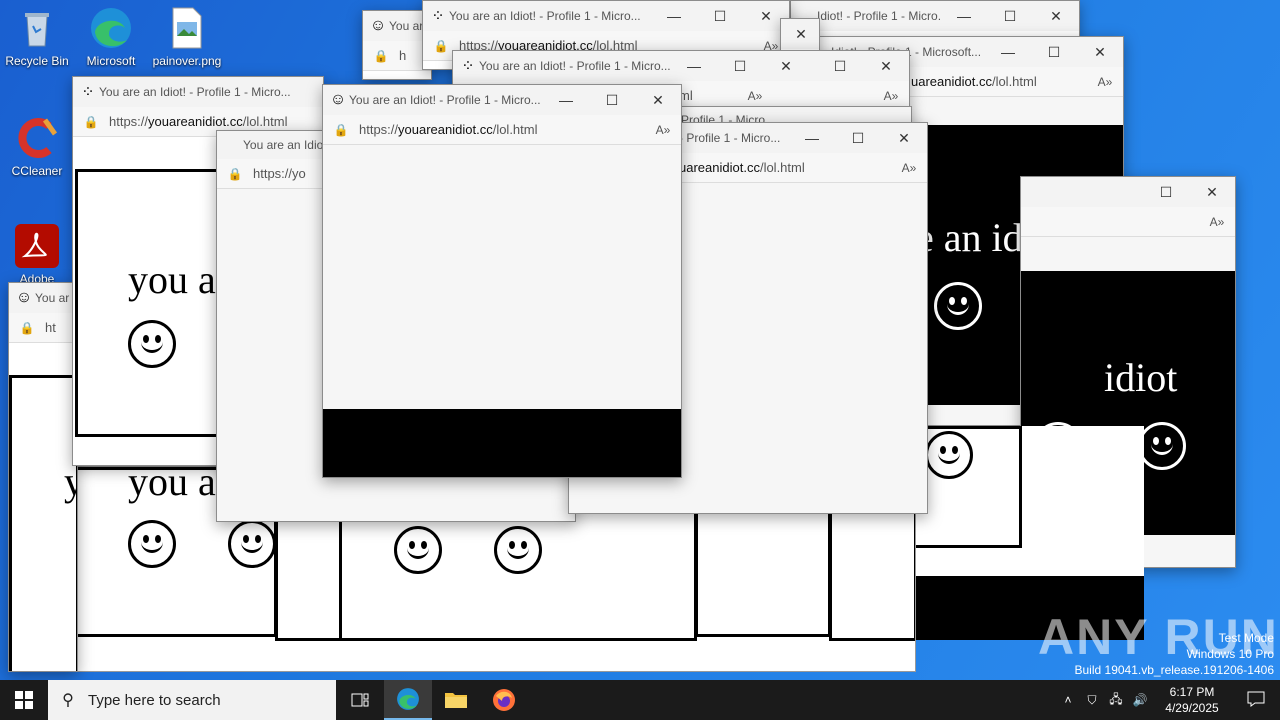 This screenshot has height=720, width=1280. I want to click on desktop-icon-ccleaner: CCleaner, so click(37, 147).